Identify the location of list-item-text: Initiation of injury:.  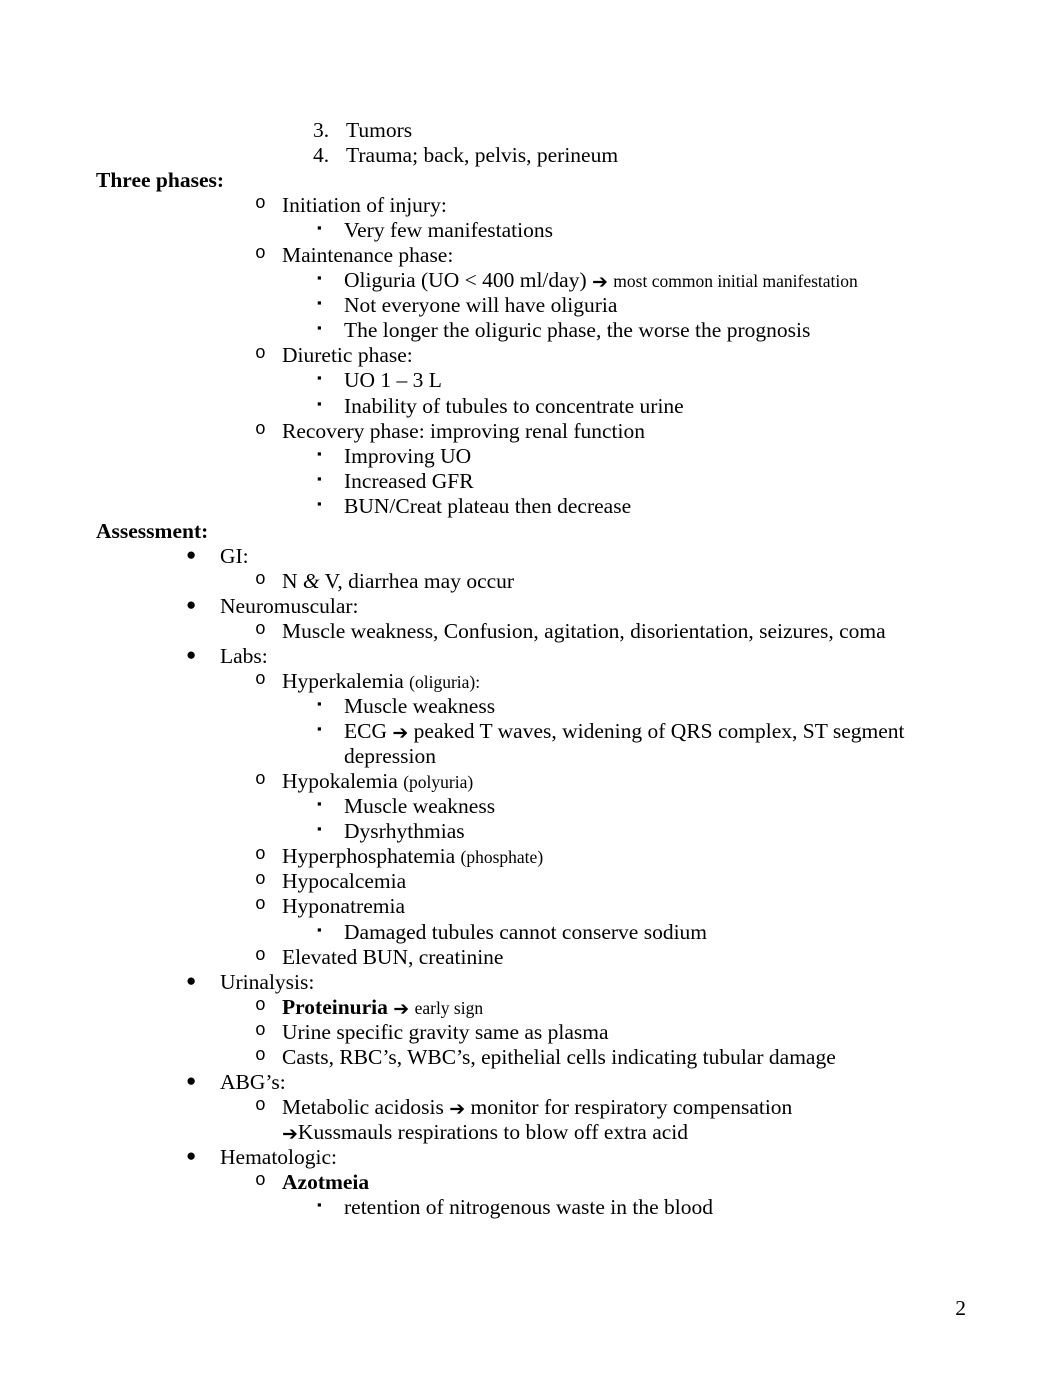
(364, 205).